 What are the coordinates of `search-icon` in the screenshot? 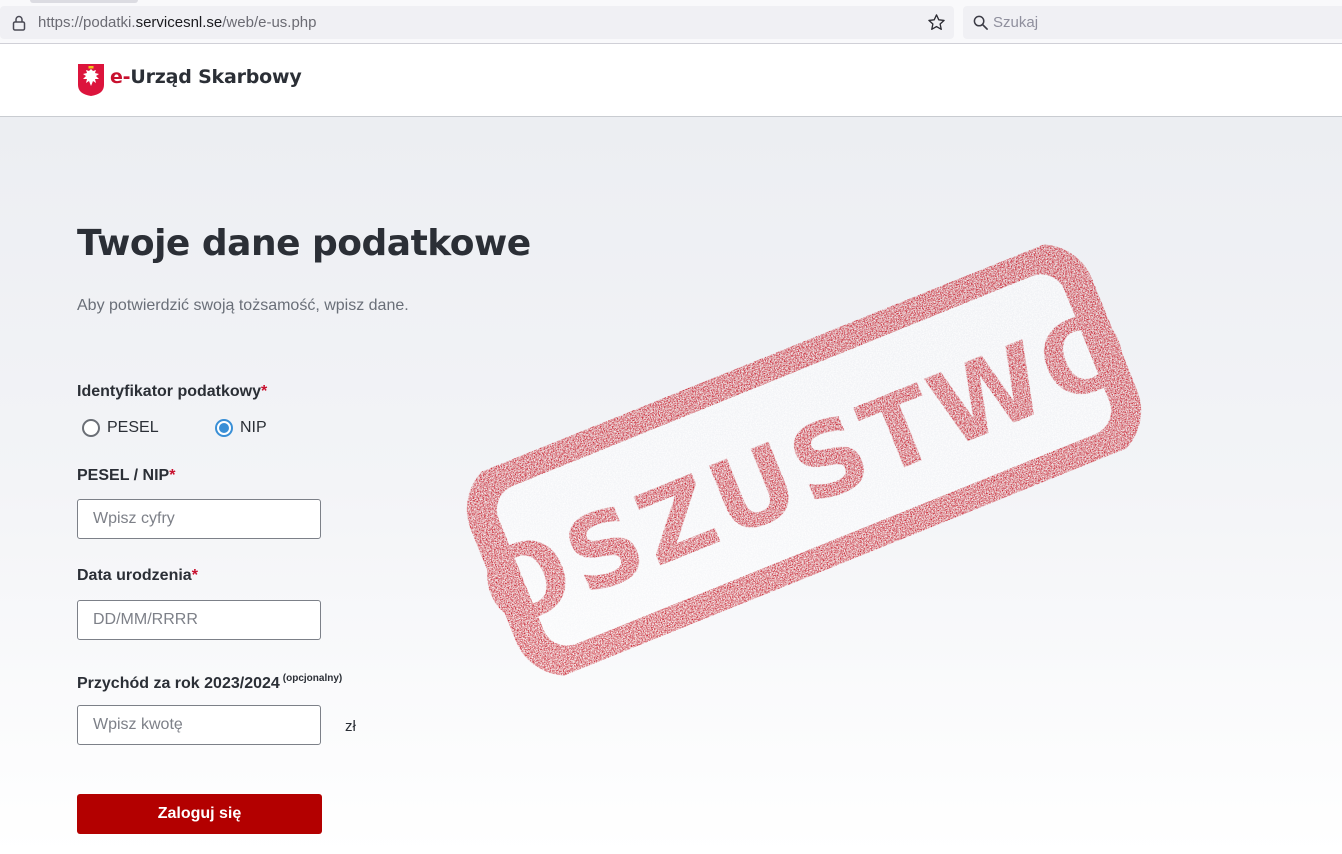 It's located at (980, 22).